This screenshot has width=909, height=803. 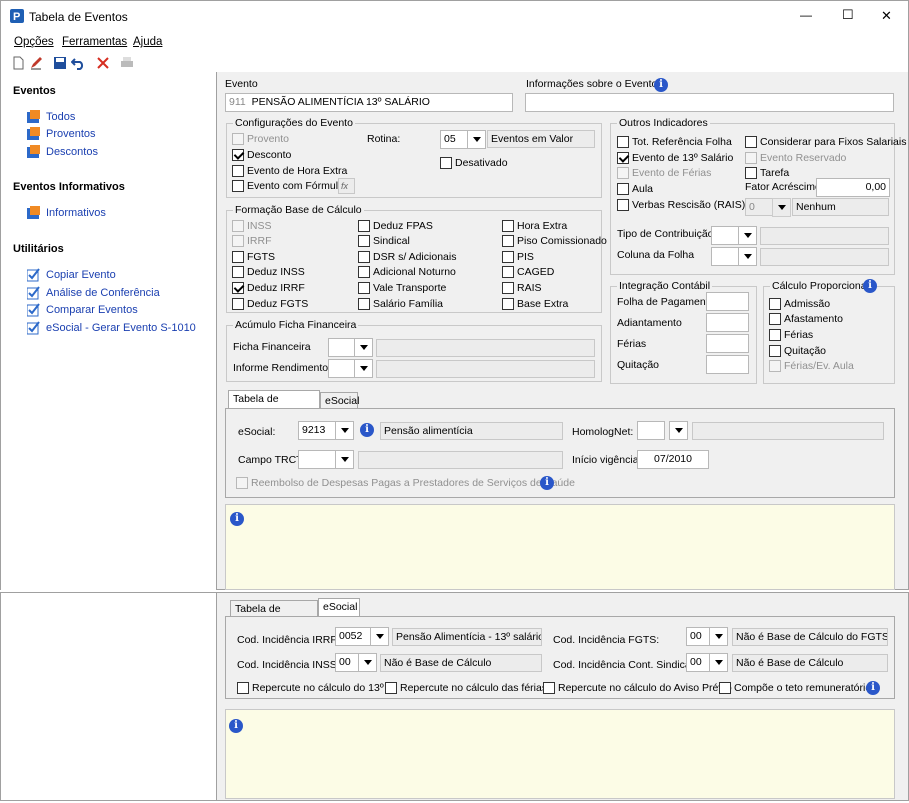 I want to click on rep13-checkbox: Repercute no cálculo do 13º, so click(x=310, y=688).